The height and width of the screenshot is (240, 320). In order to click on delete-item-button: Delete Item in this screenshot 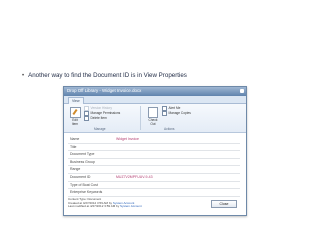, I will do `click(102, 118)`.